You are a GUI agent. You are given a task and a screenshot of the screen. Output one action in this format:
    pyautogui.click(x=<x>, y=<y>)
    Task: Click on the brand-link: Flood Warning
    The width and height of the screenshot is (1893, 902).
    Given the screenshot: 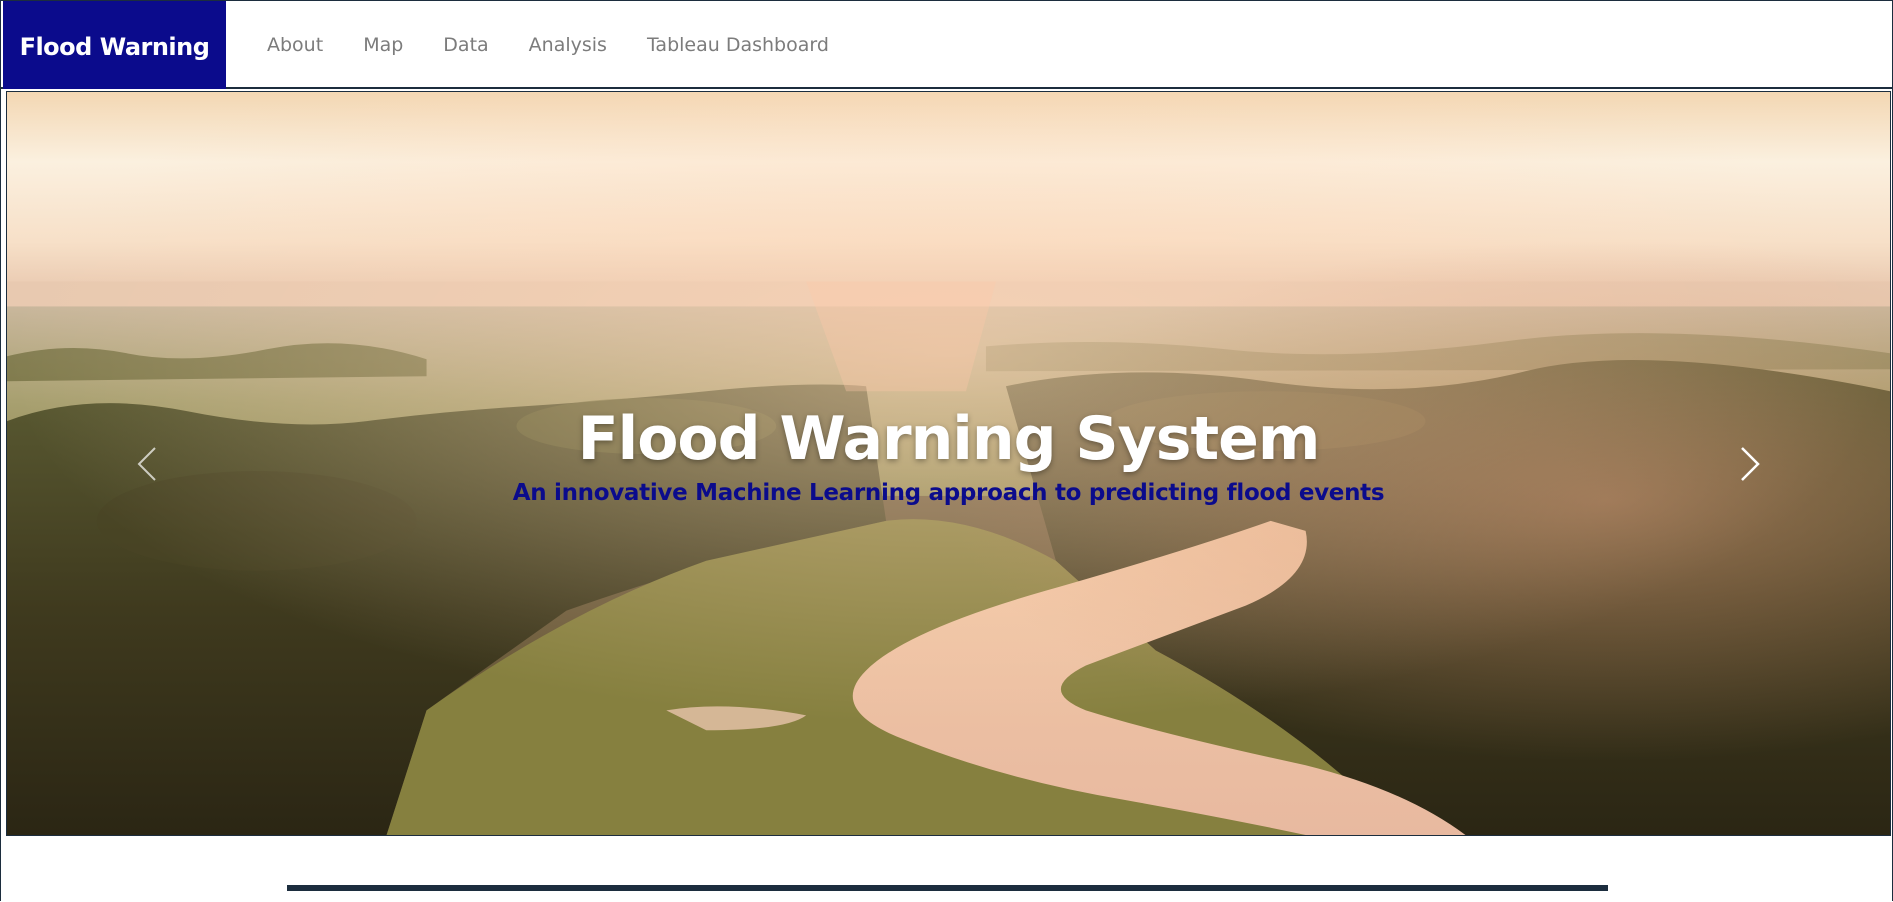 What is the action you would take?
    pyautogui.click(x=114, y=45)
    